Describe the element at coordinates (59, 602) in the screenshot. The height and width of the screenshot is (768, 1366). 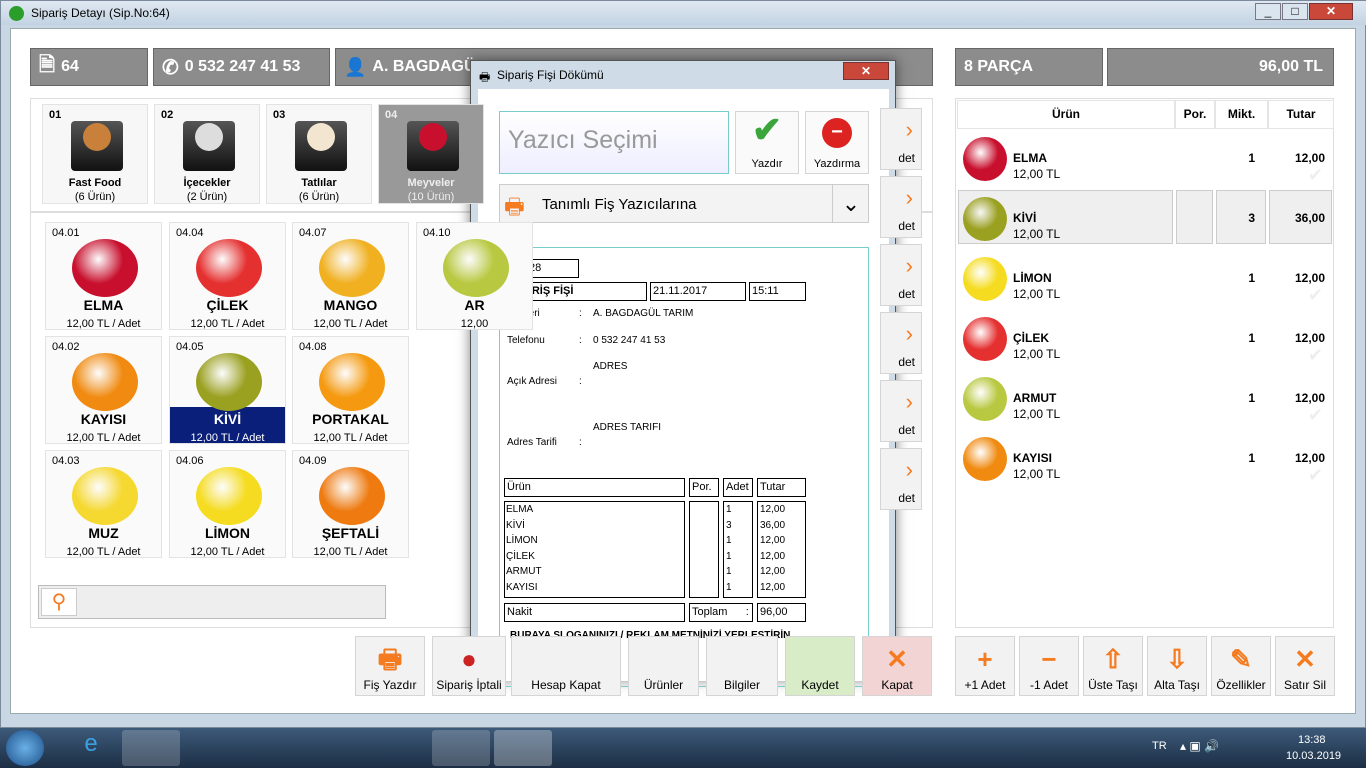
I see `search-icon: ⚲` at that location.